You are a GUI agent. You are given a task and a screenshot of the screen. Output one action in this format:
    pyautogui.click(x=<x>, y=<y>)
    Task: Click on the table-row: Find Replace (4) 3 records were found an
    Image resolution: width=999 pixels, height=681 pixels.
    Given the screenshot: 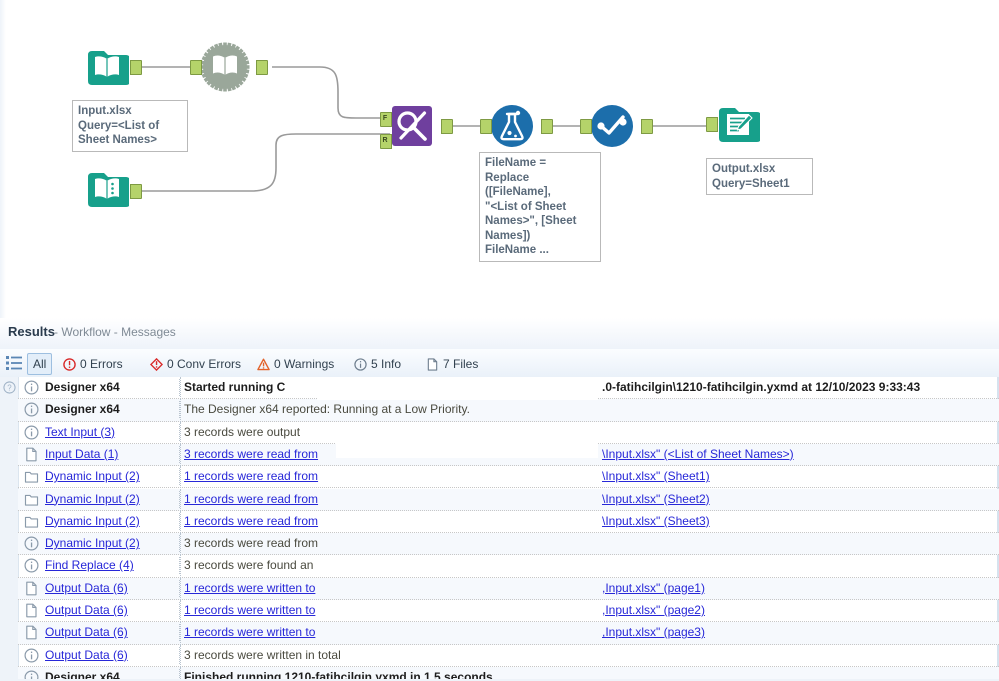 What is the action you would take?
    pyautogui.click(x=508, y=566)
    